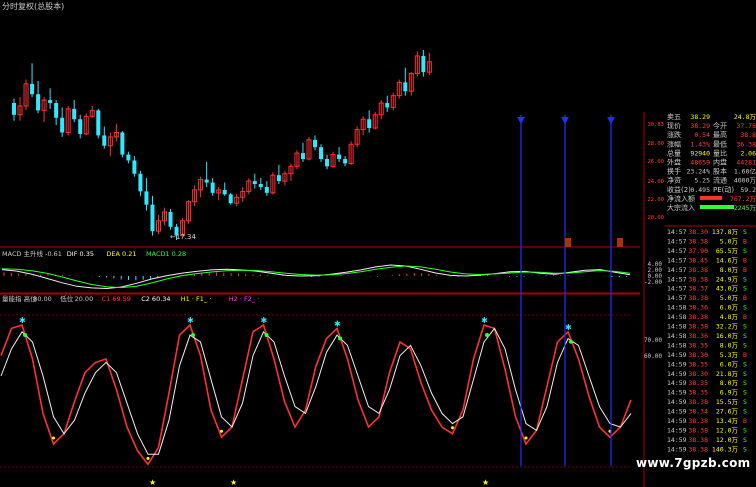 Image resolution: width=756 pixels, height=487 pixels. I want to click on tick-price: 37.90, so click(698, 251).